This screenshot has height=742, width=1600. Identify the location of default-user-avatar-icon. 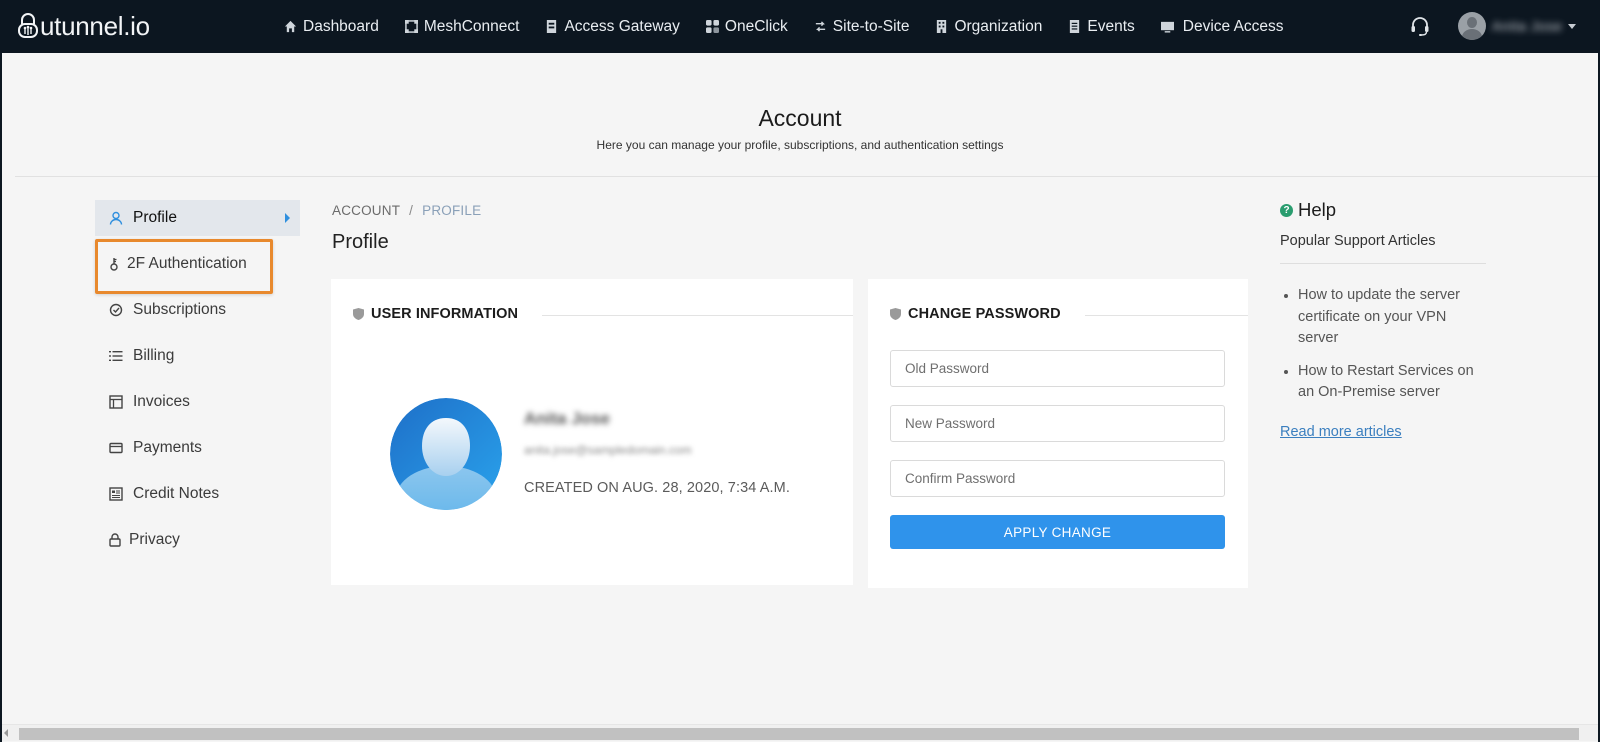
(446, 454).